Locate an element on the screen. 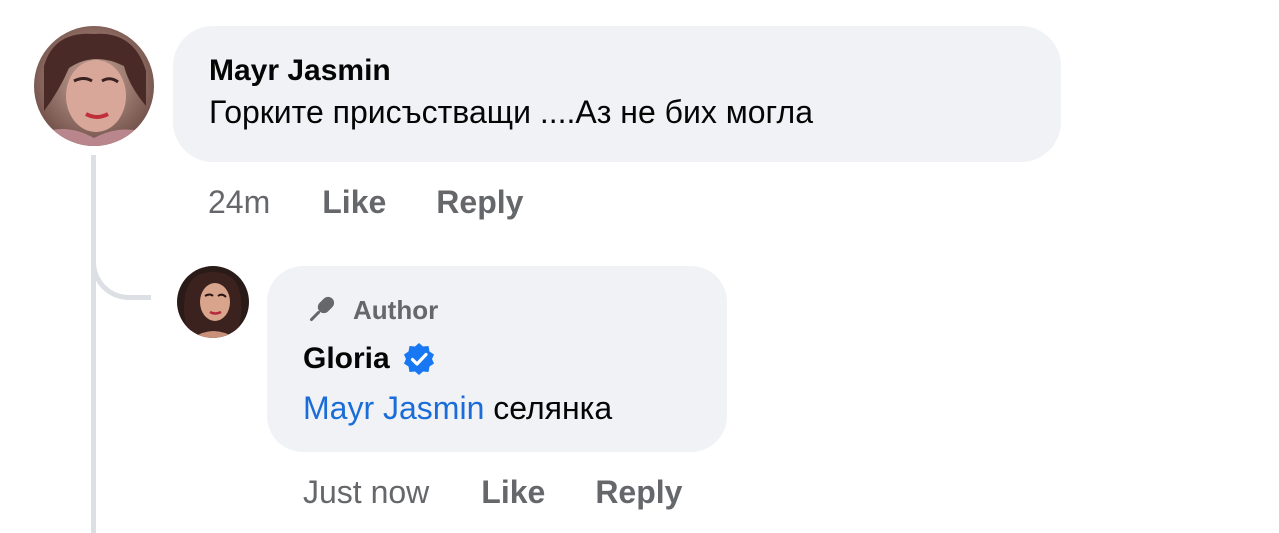 Image resolution: width=1279 pixels, height=533 pixels. reply-bubble: Author Gloria Mayr Jasmin селянка is located at coordinates (497, 359).